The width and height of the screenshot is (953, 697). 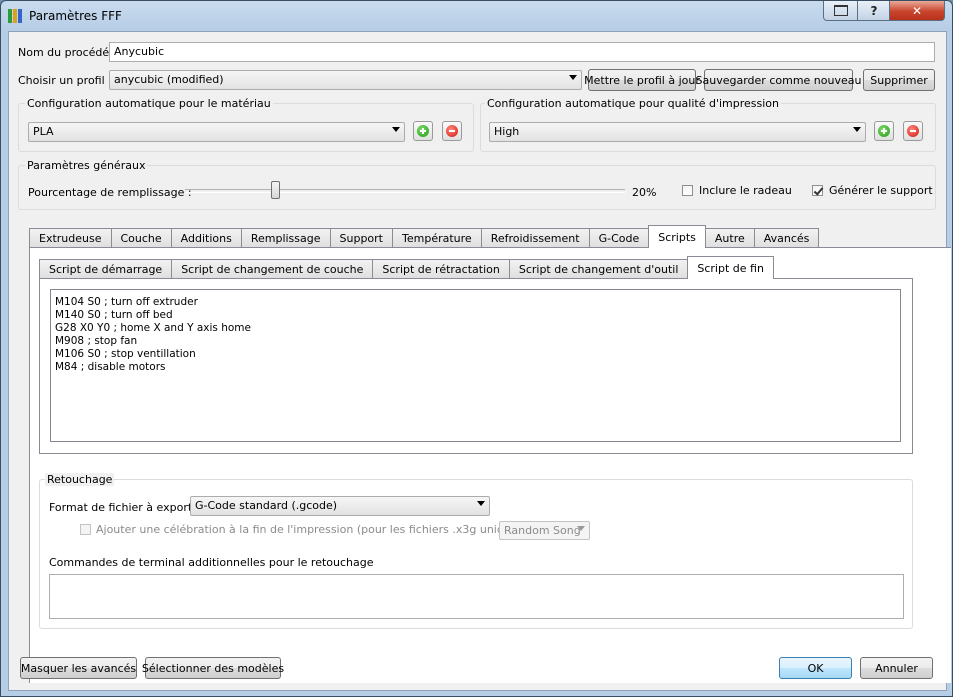 I want to click on ok-button: OK, so click(x=815, y=668).